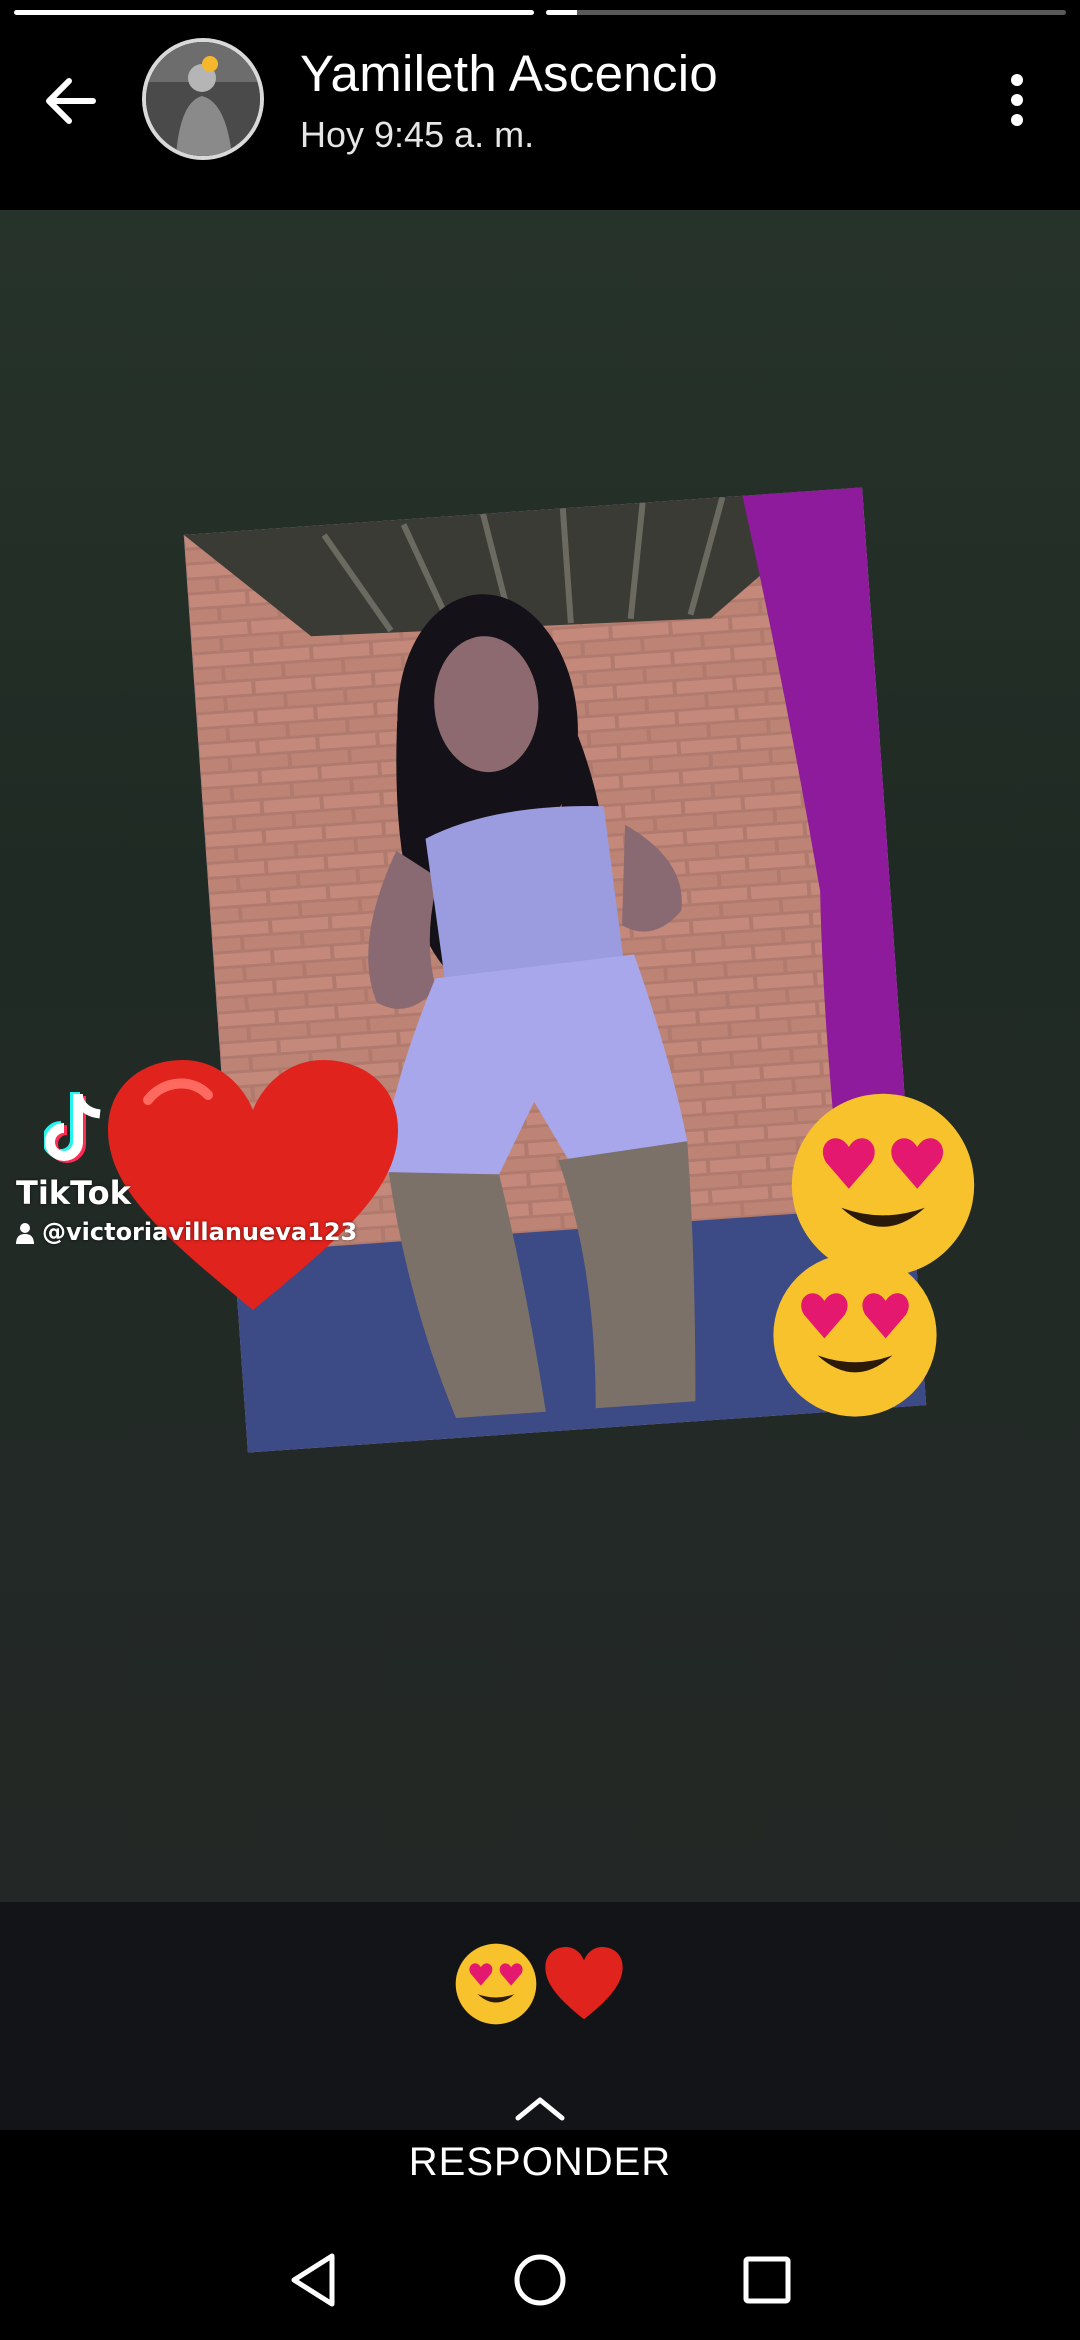  What do you see at coordinates (73, 1193) in the screenshot?
I see `tiktok-brand-text: TikTok` at bounding box center [73, 1193].